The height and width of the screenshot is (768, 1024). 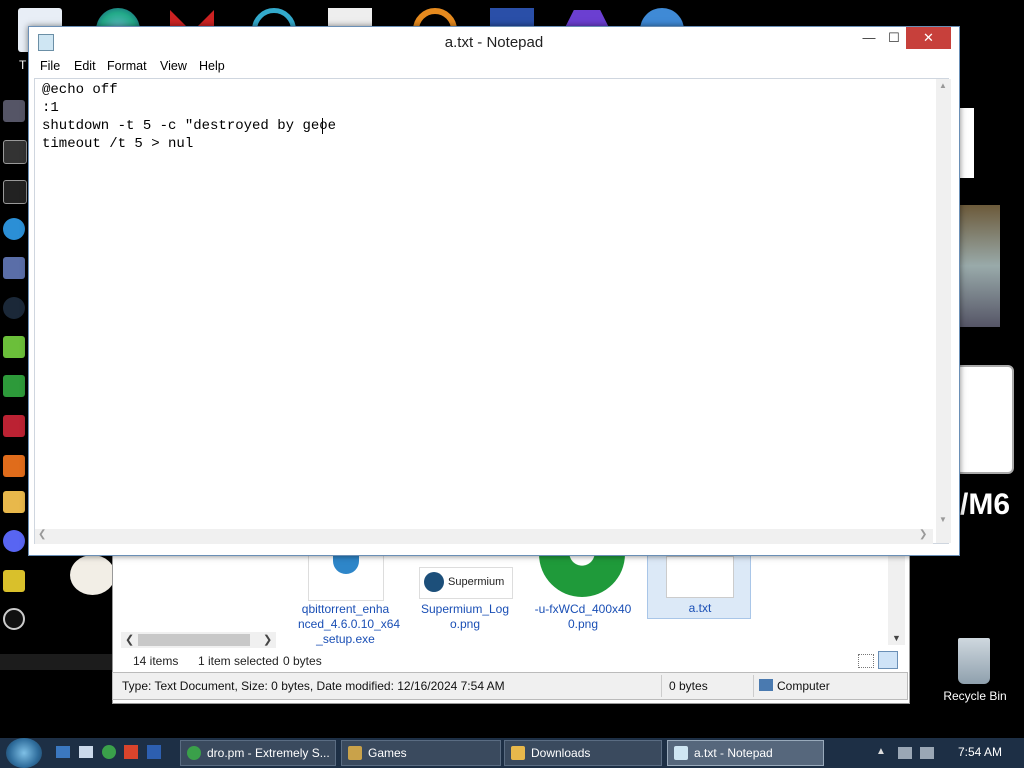 What do you see at coordinates (700, 577) in the screenshot?
I see `text-file-thumbnail` at bounding box center [700, 577].